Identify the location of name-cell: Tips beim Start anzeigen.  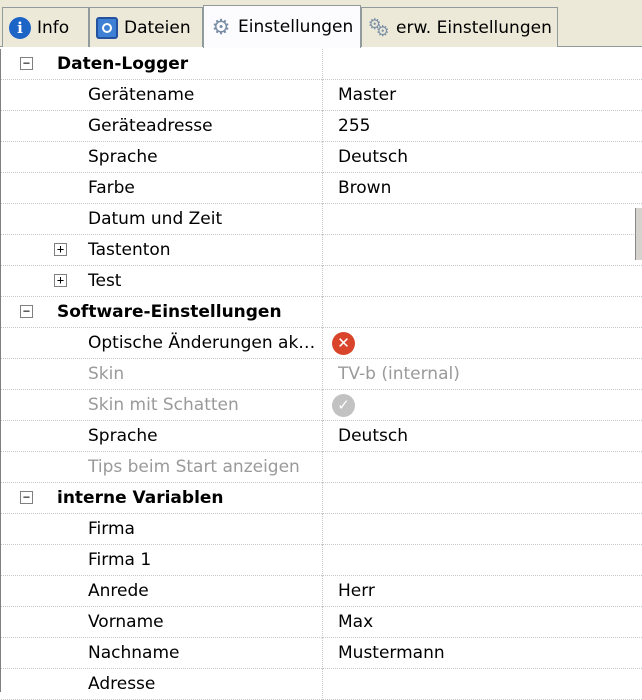
(162, 467).